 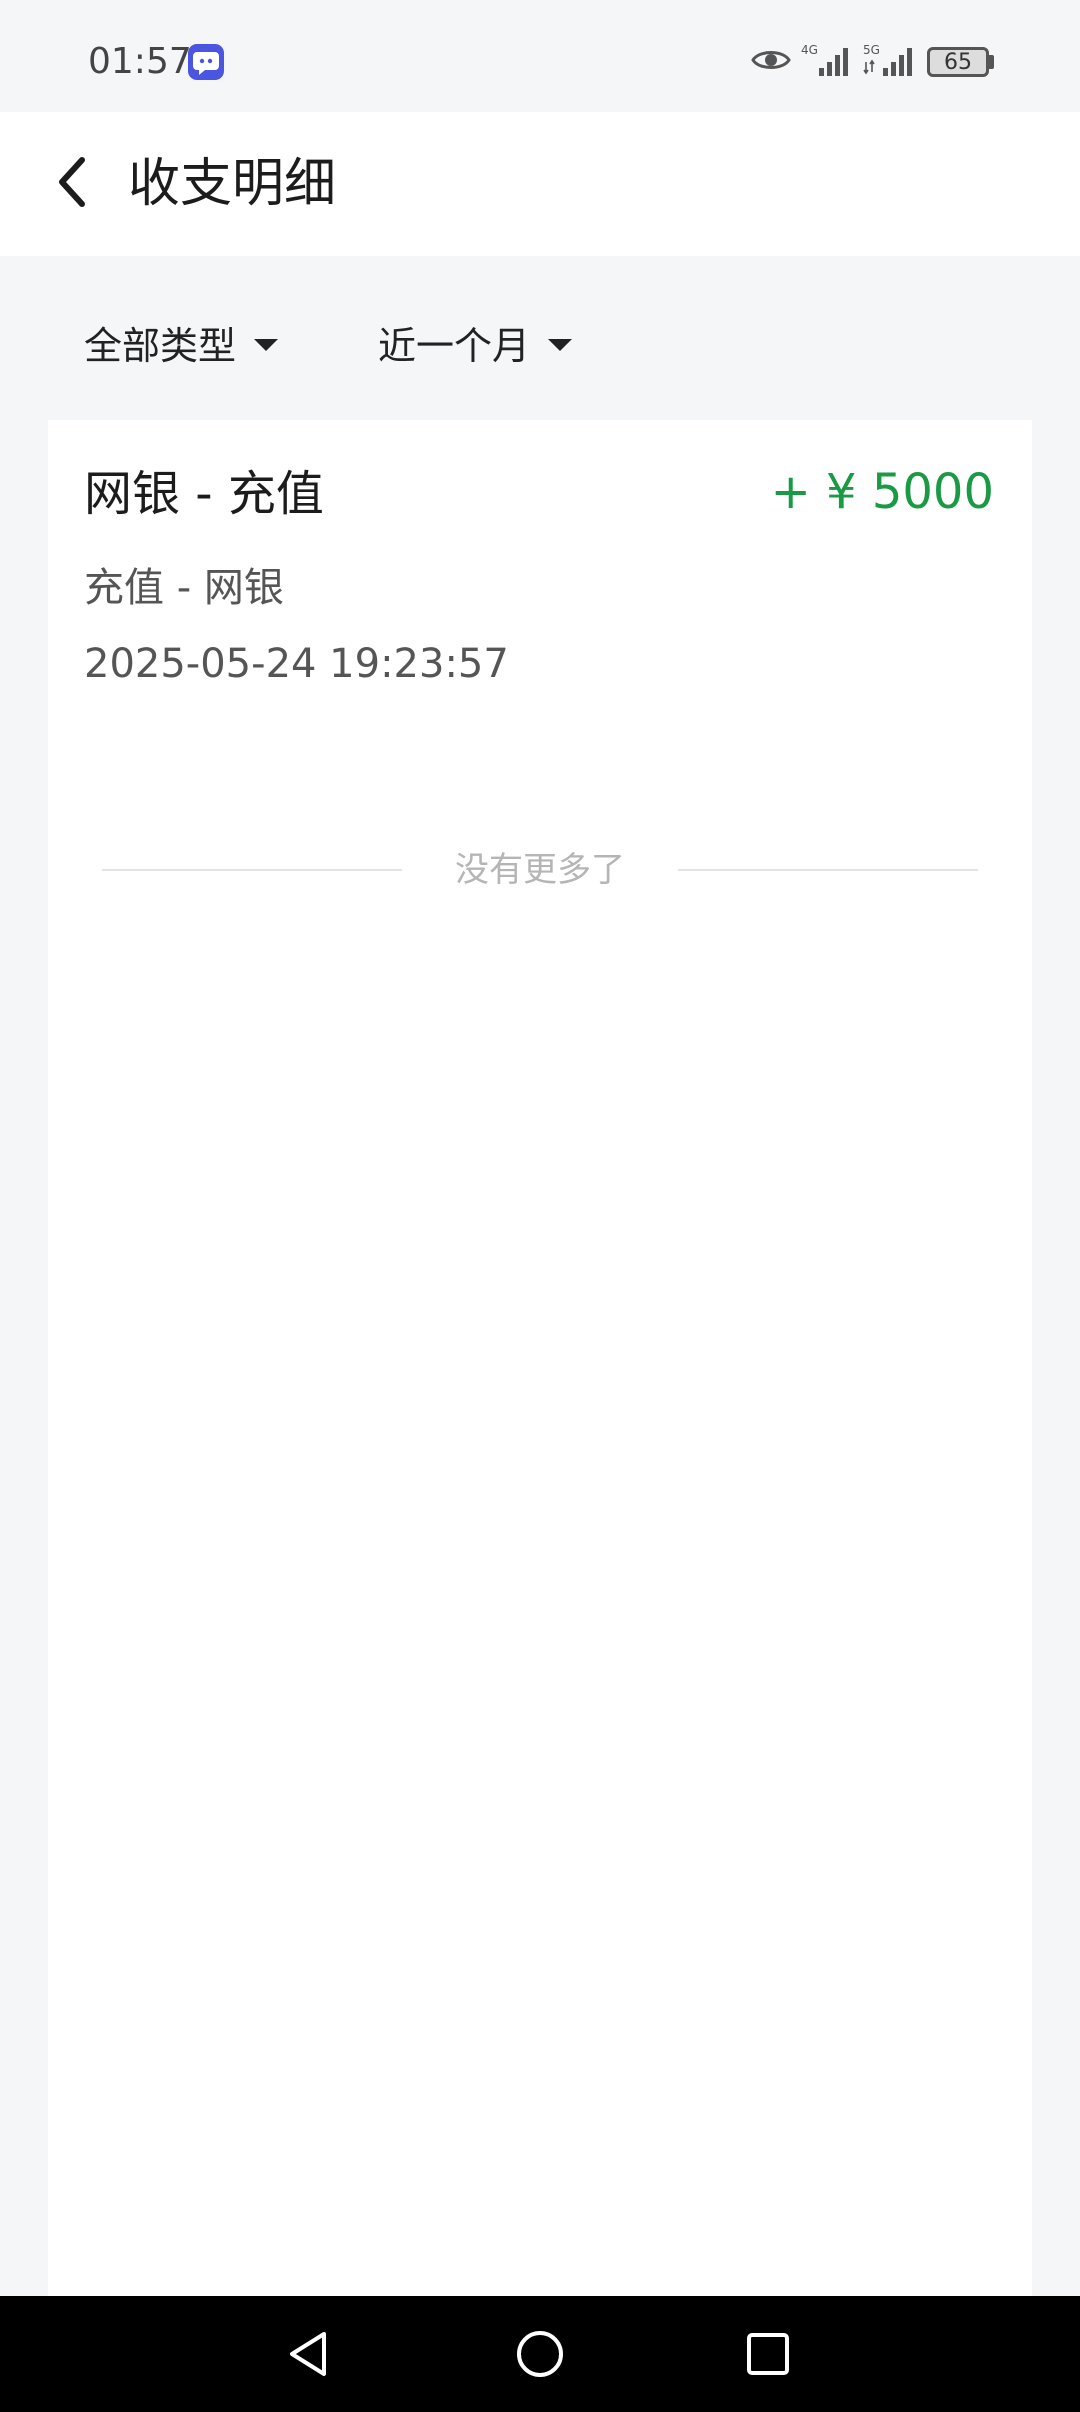 I want to click on back-button, so click(x=72, y=184).